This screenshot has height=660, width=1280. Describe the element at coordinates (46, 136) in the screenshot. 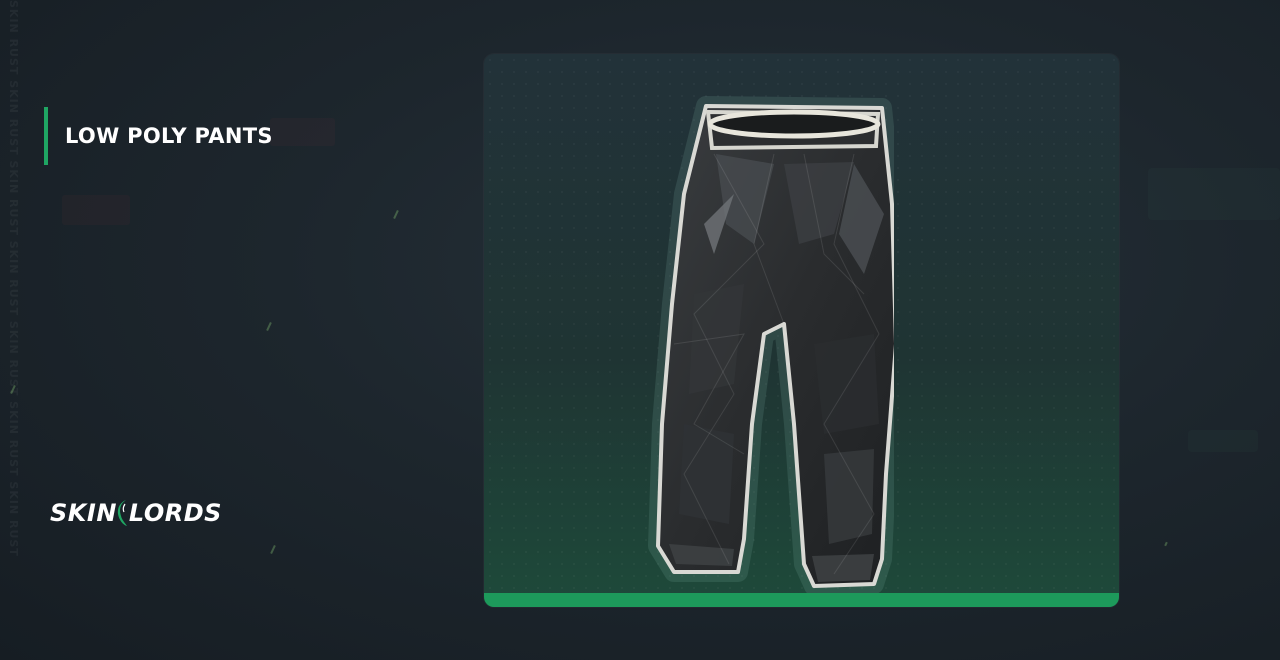

I see `title-accent-bar` at that location.